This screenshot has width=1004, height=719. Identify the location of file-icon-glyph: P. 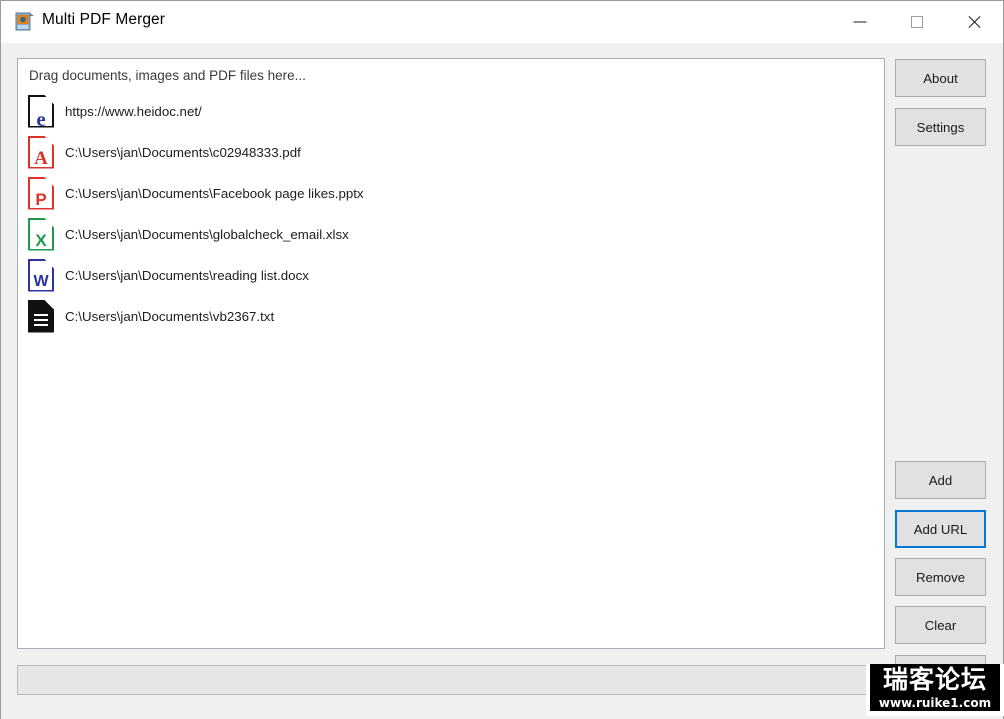
(41, 199).